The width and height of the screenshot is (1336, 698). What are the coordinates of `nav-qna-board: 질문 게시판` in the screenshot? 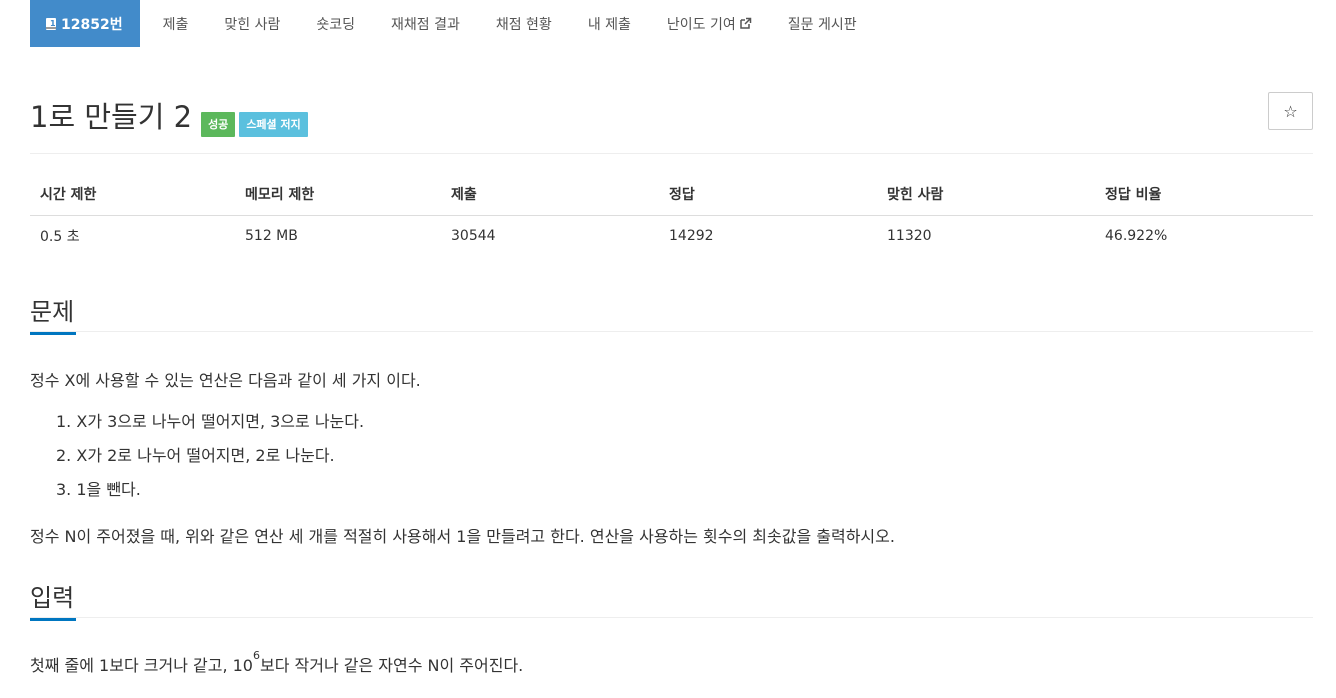 It's located at (822, 23).